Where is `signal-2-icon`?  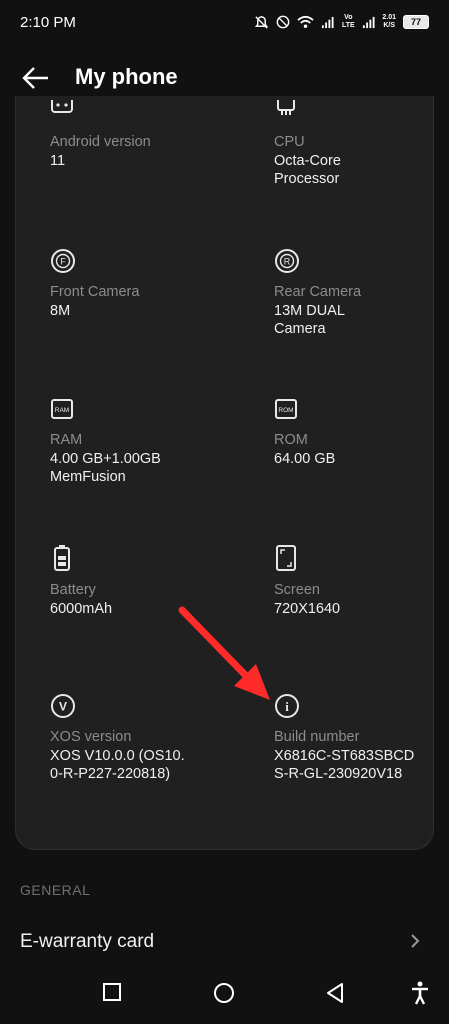
signal-2-icon is located at coordinates (369, 22).